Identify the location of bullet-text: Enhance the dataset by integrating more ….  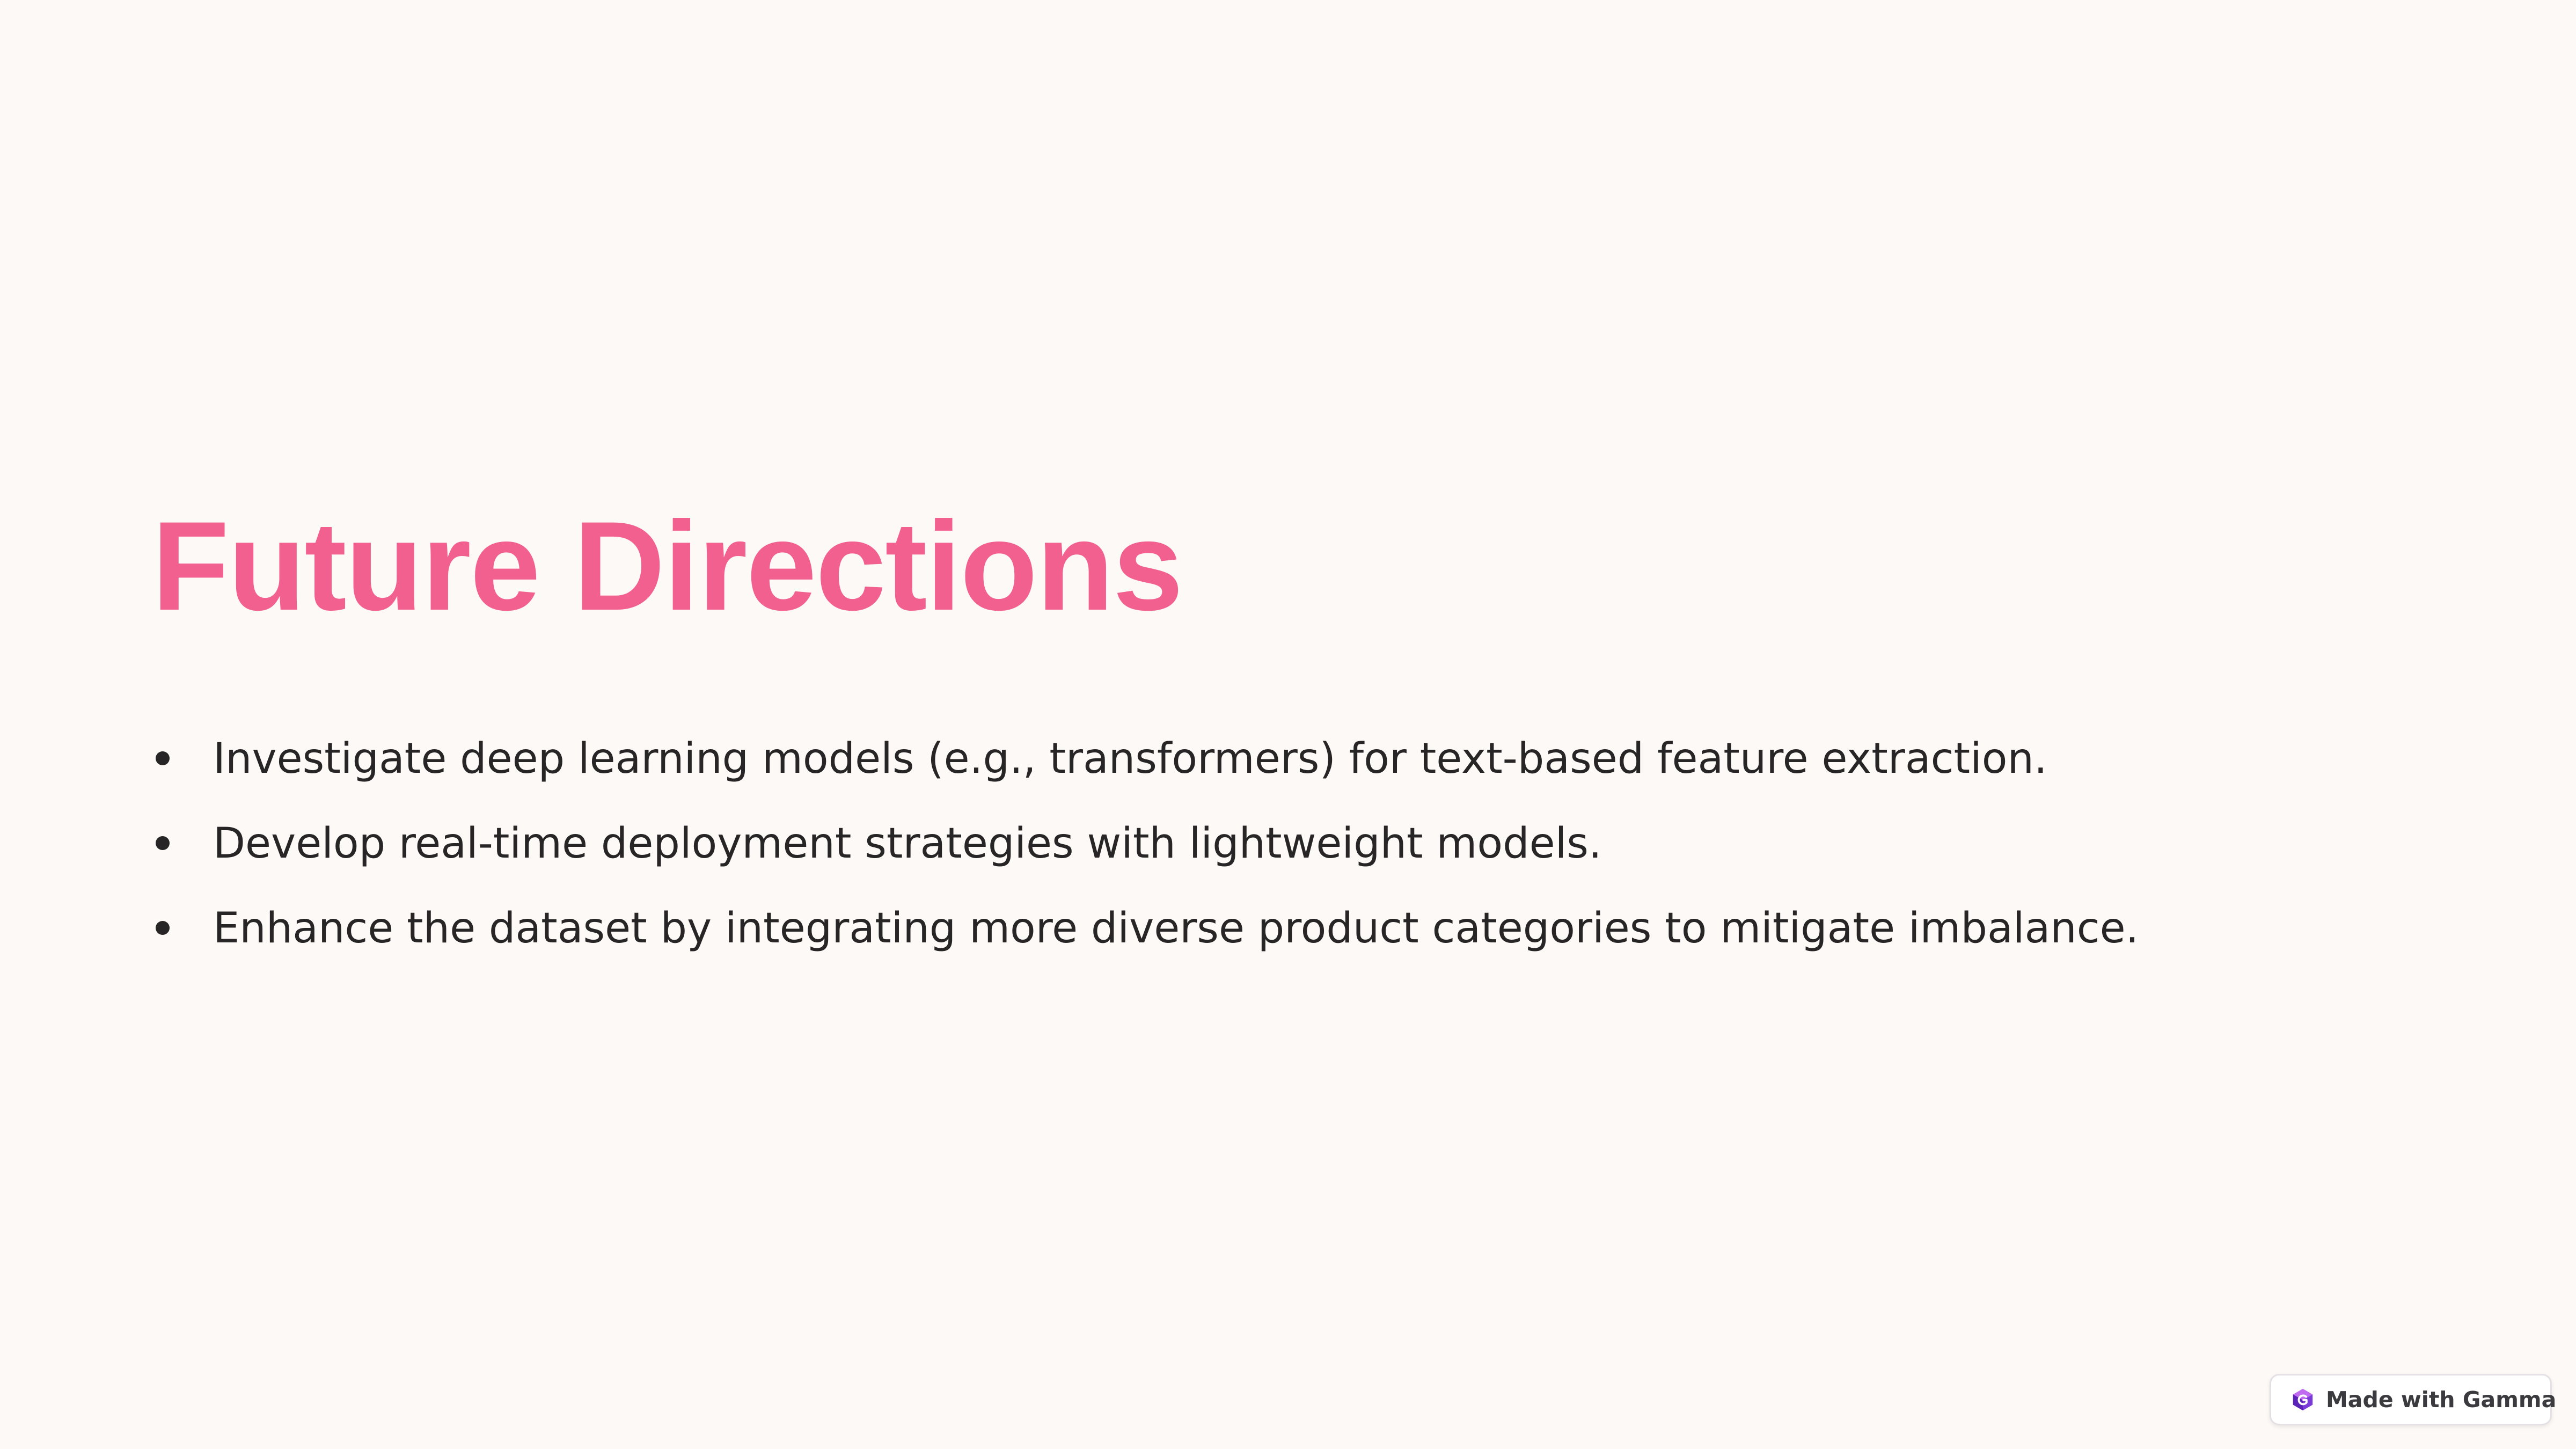
(1176, 928).